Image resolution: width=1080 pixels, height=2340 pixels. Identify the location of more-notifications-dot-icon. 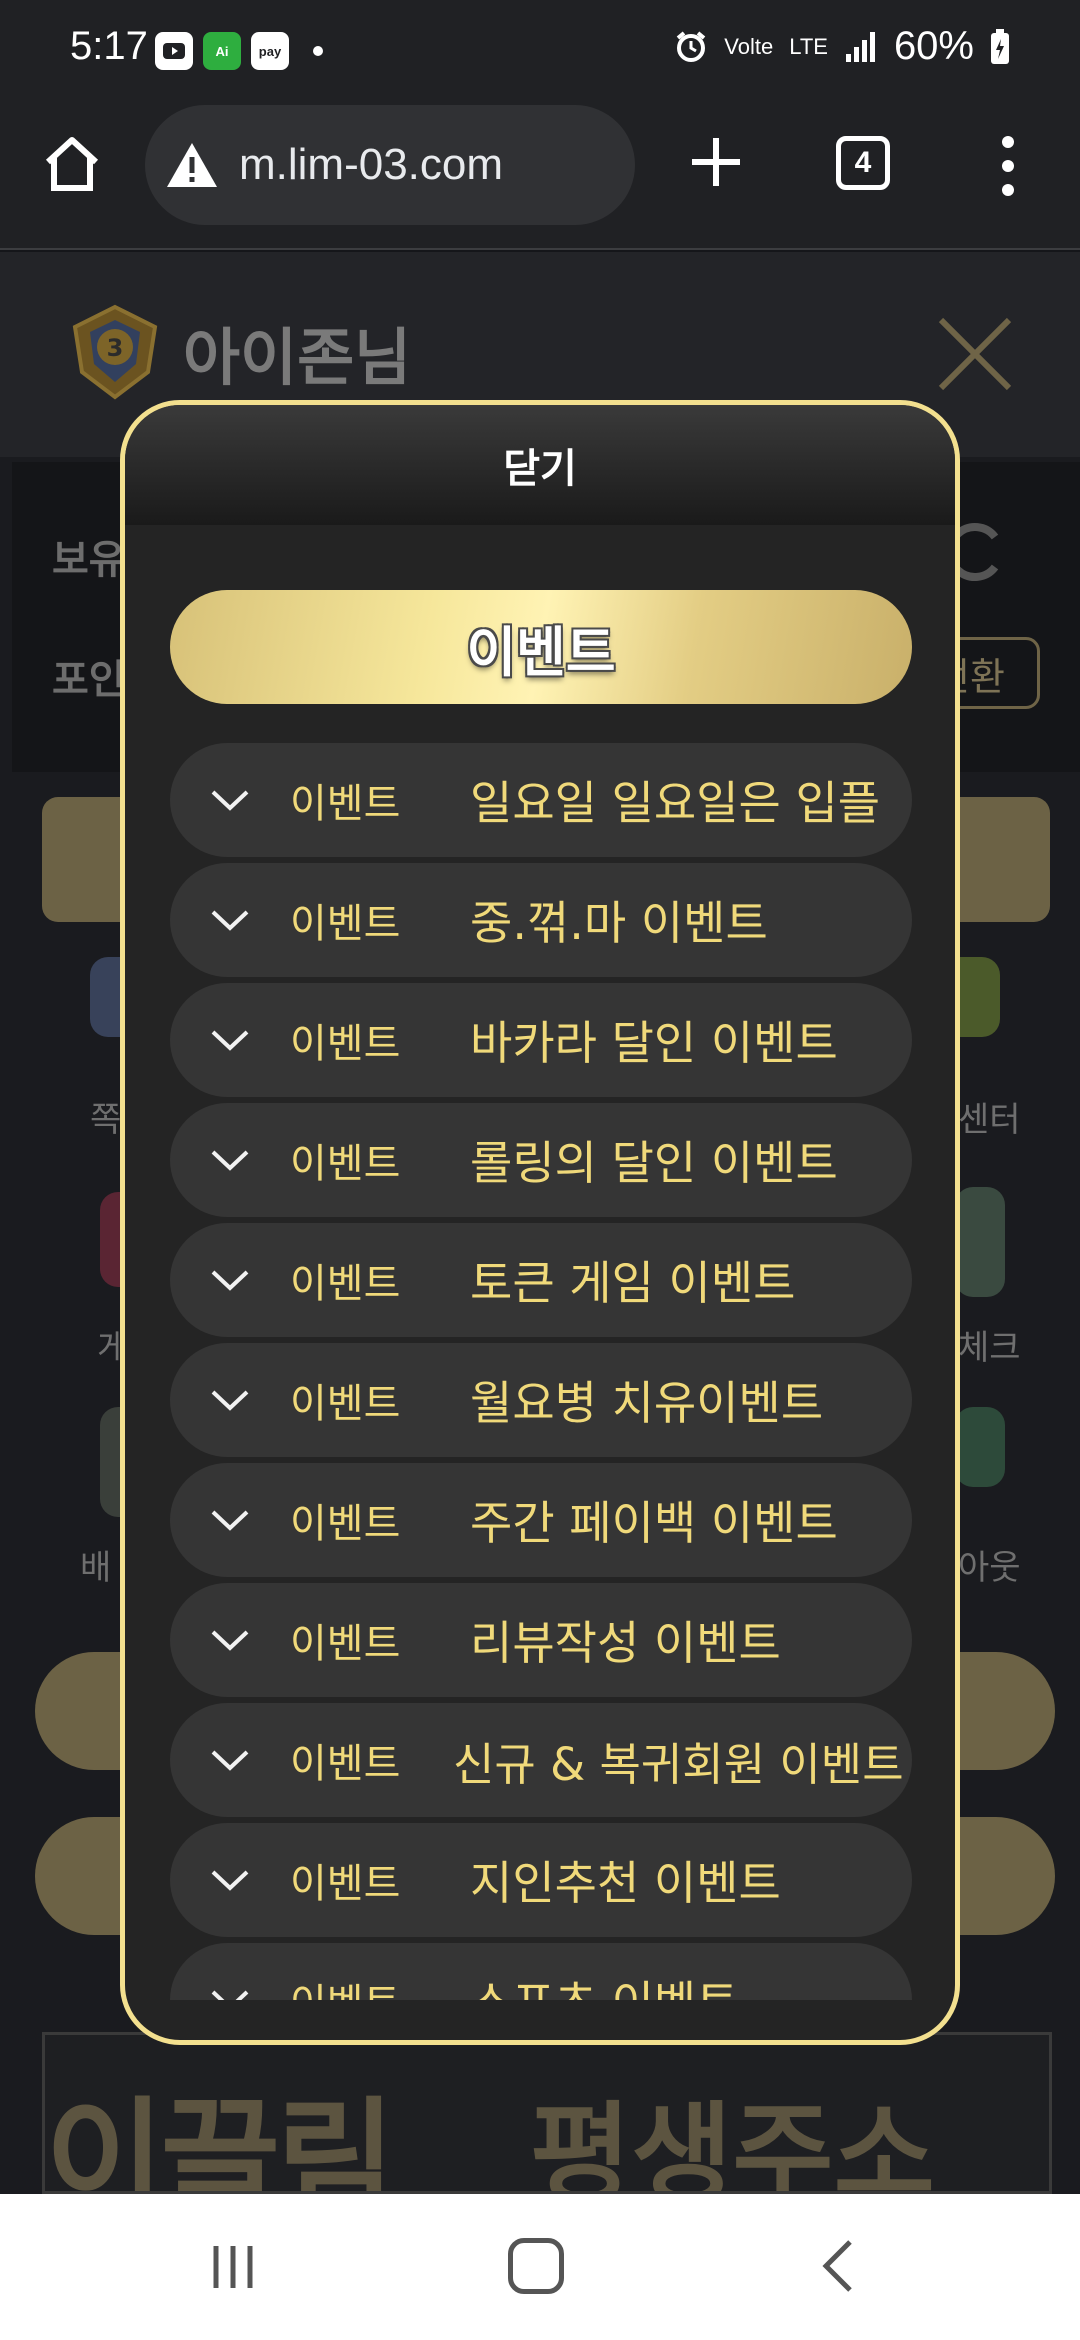
(318, 51).